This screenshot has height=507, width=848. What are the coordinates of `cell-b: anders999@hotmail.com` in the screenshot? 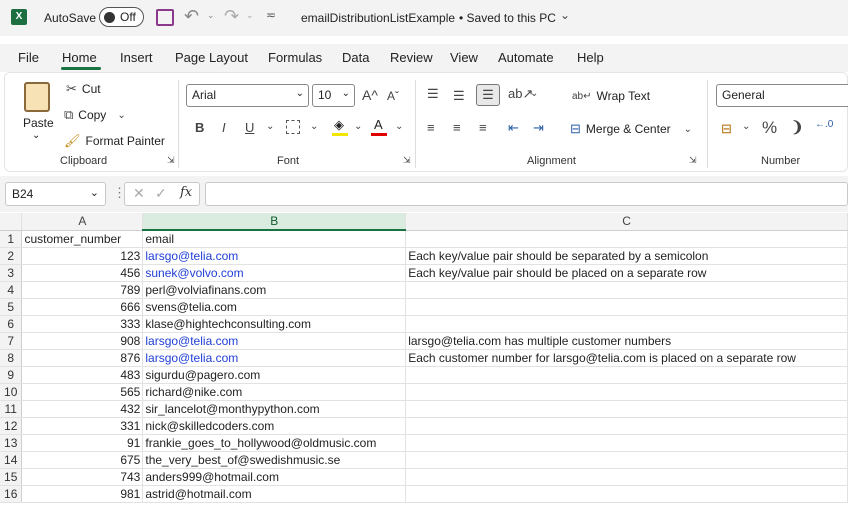 It's located at (274, 477).